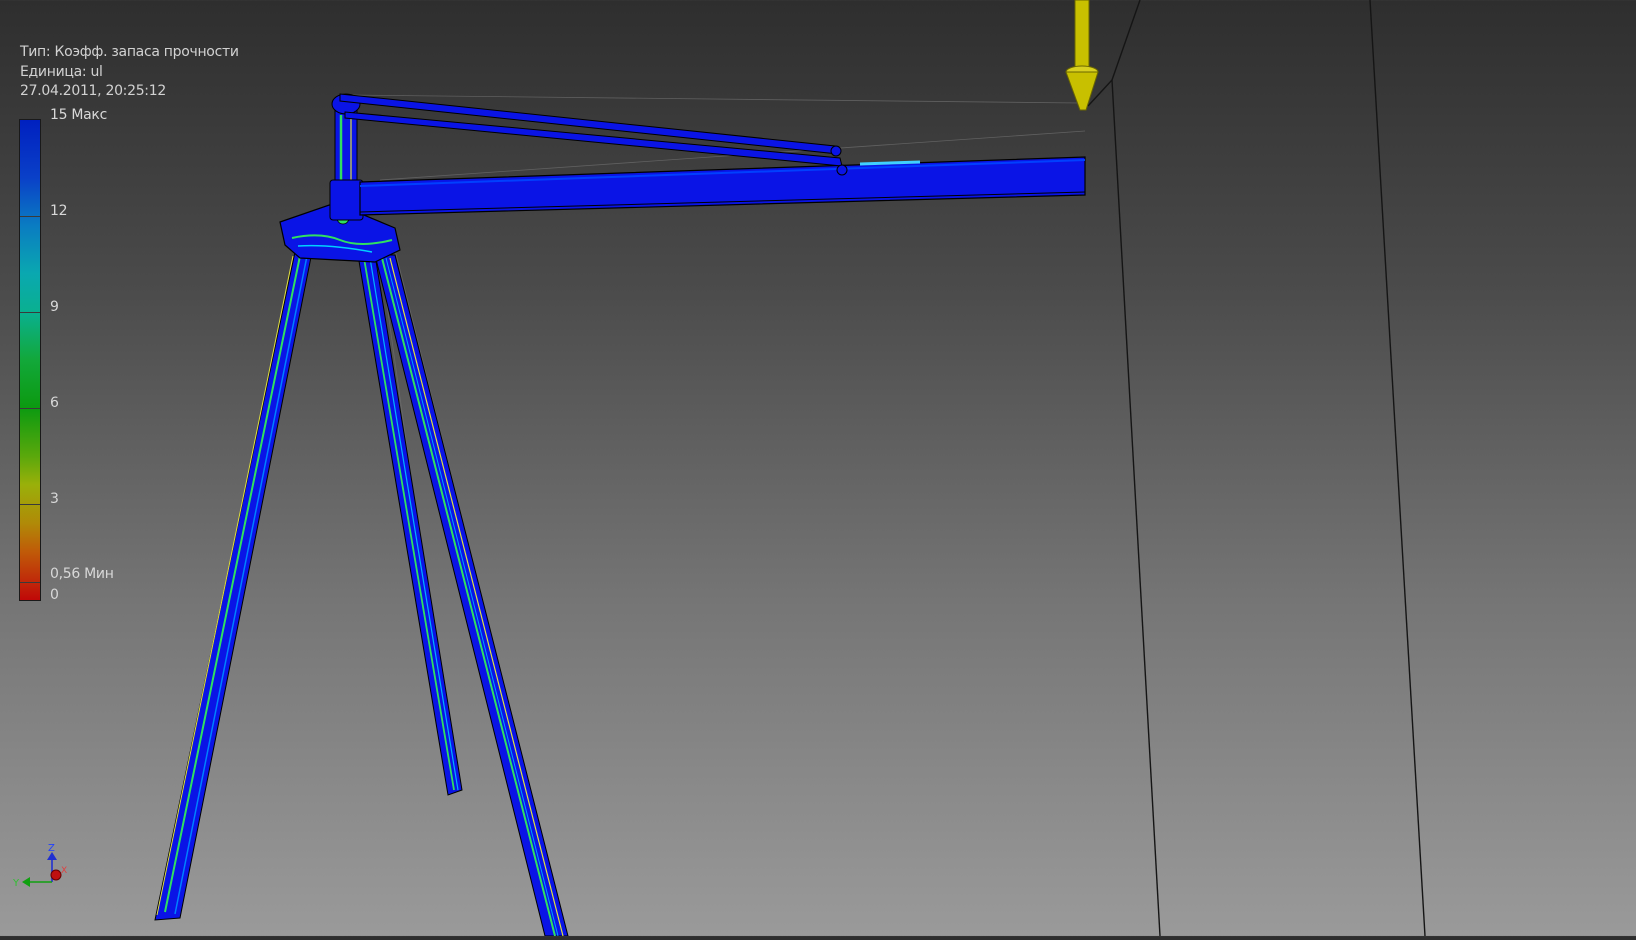 This screenshot has height=940, width=1636. Describe the element at coordinates (40, 870) in the screenshot. I see `axis-triad: Z Y X` at that location.